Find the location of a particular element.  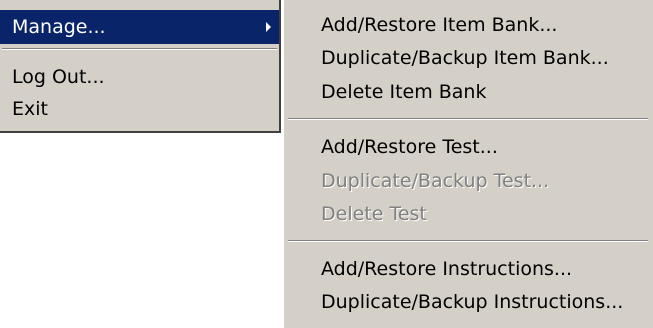

submenu-item-delete-item-bank: Delete Item Bank is located at coordinates (385, 92).